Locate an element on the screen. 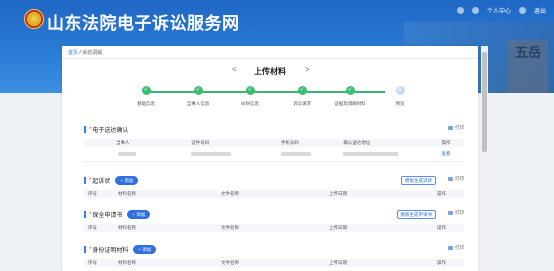 This screenshot has width=554, height=271. step-3: ✓ 纠纷信息 is located at coordinates (250, 96).